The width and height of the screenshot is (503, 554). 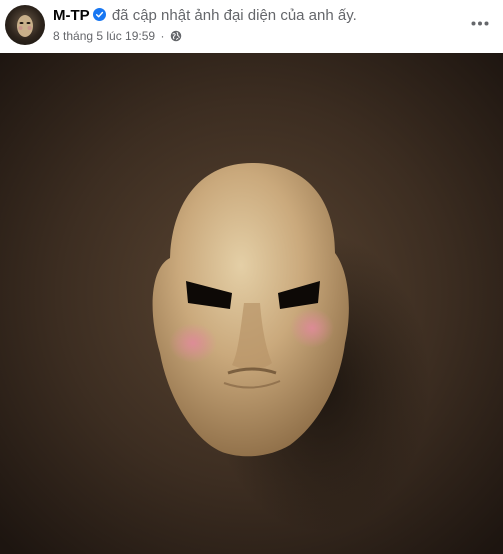 What do you see at coordinates (99, 14) in the screenshot?
I see `verified-badge-icon` at bounding box center [99, 14].